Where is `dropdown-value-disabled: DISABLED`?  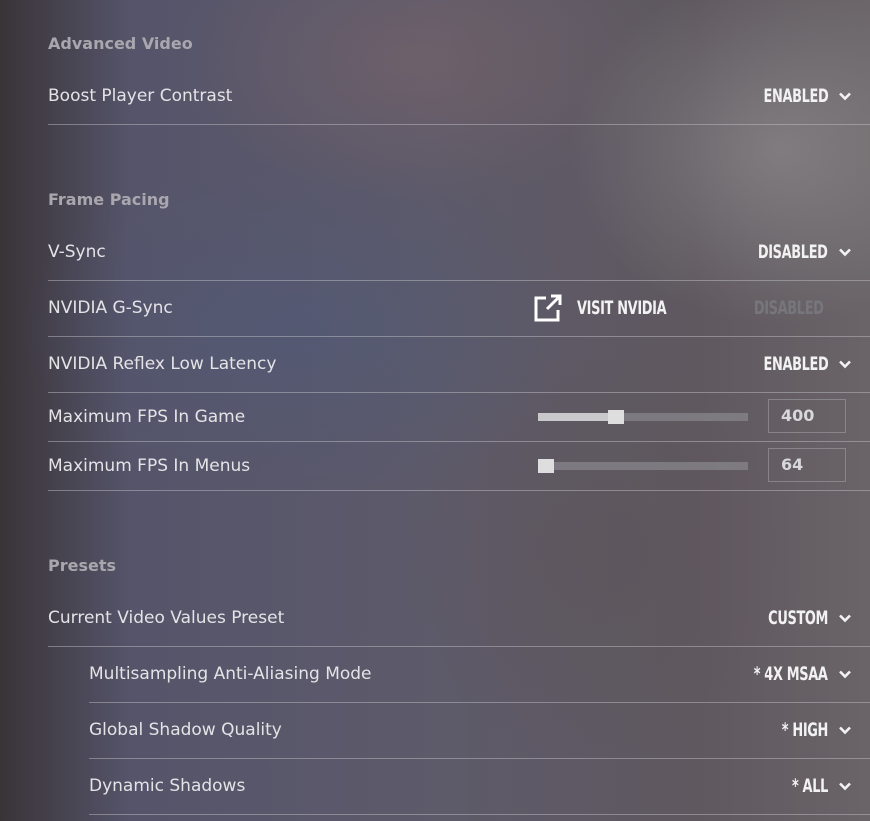 dropdown-value-disabled: DISABLED is located at coordinates (789, 308).